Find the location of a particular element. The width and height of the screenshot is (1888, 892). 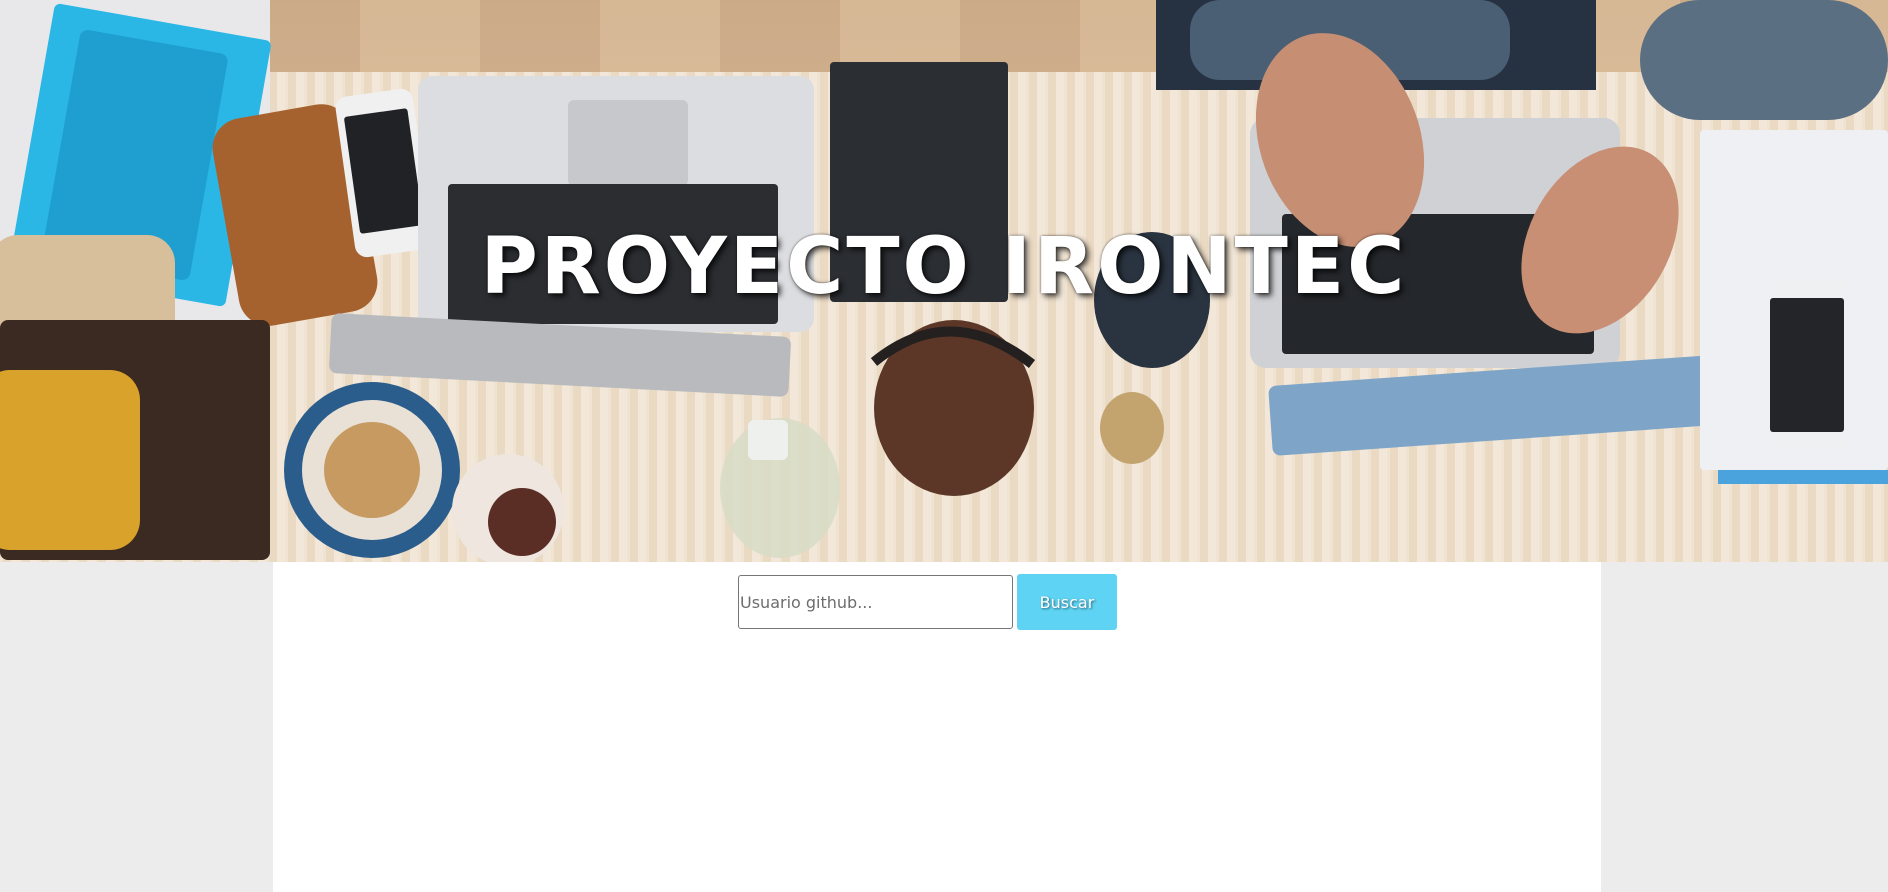

search-form: Buscar is located at coordinates (927, 602).